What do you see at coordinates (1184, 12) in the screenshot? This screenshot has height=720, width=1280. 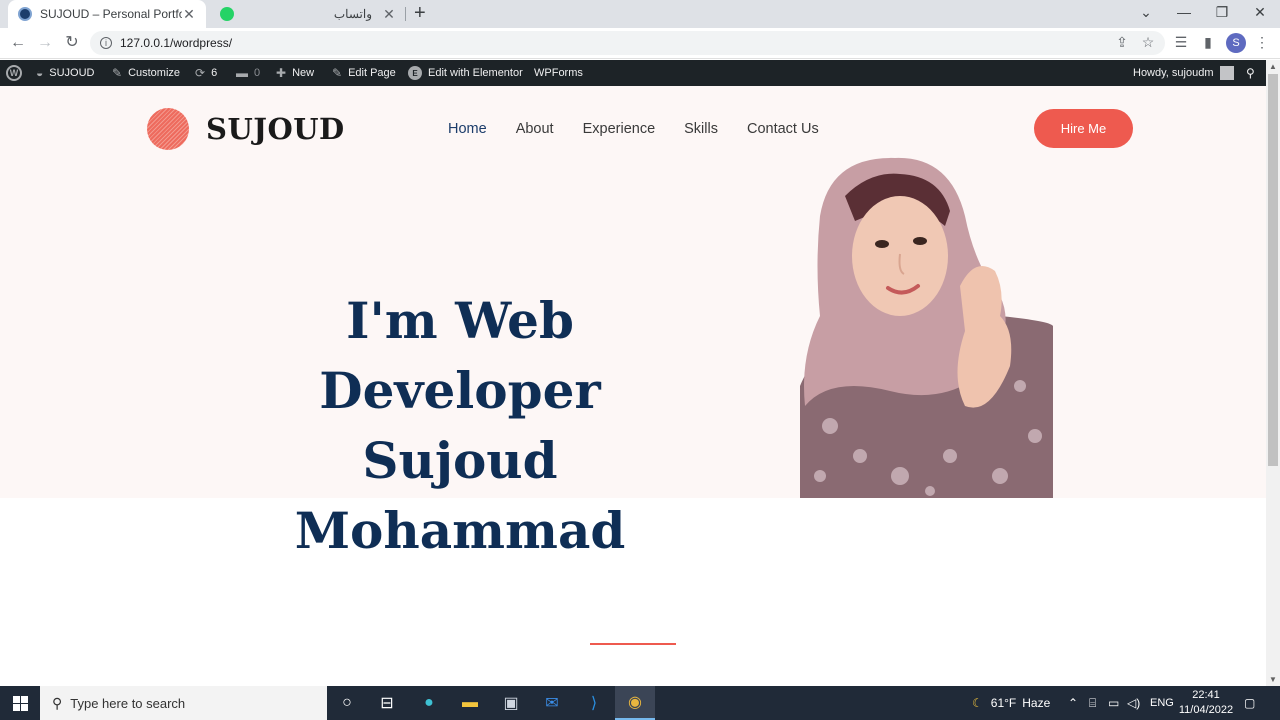 I see `minimize-button: —` at bounding box center [1184, 12].